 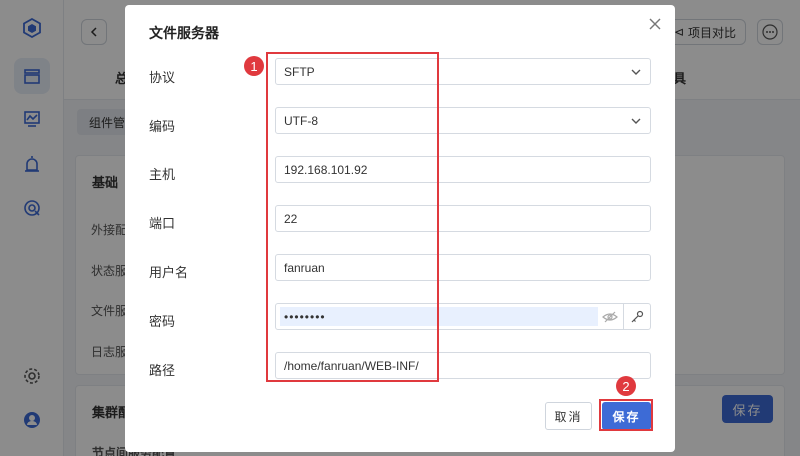 What do you see at coordinates (162, 174) in the screenshot?
I see `host-label: 主机` at bounding box center [162, 174].